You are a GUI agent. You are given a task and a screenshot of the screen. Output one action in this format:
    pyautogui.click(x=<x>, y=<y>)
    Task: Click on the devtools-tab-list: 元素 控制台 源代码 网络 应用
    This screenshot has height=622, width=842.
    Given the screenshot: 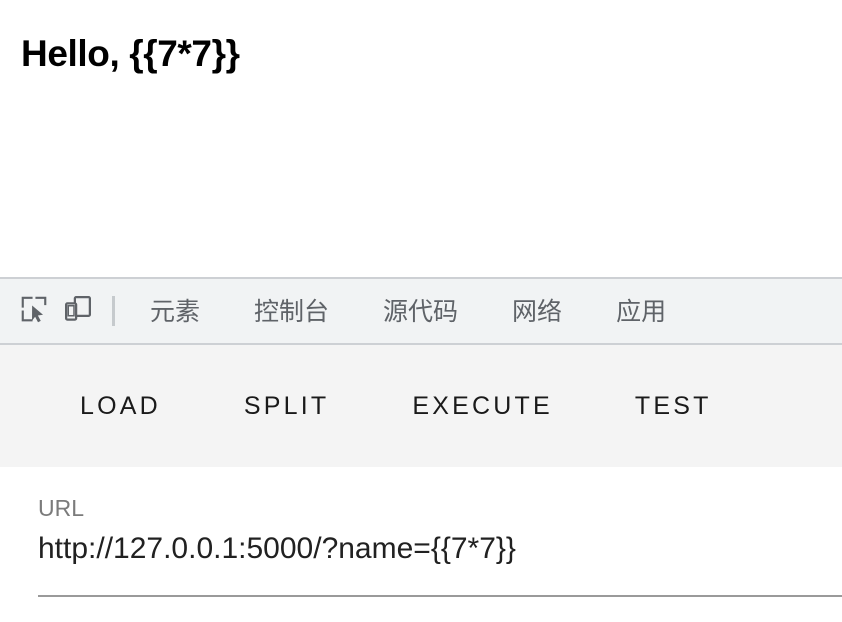 What is the action you would take?
    pyautogui.click(x=408, y=311)
    